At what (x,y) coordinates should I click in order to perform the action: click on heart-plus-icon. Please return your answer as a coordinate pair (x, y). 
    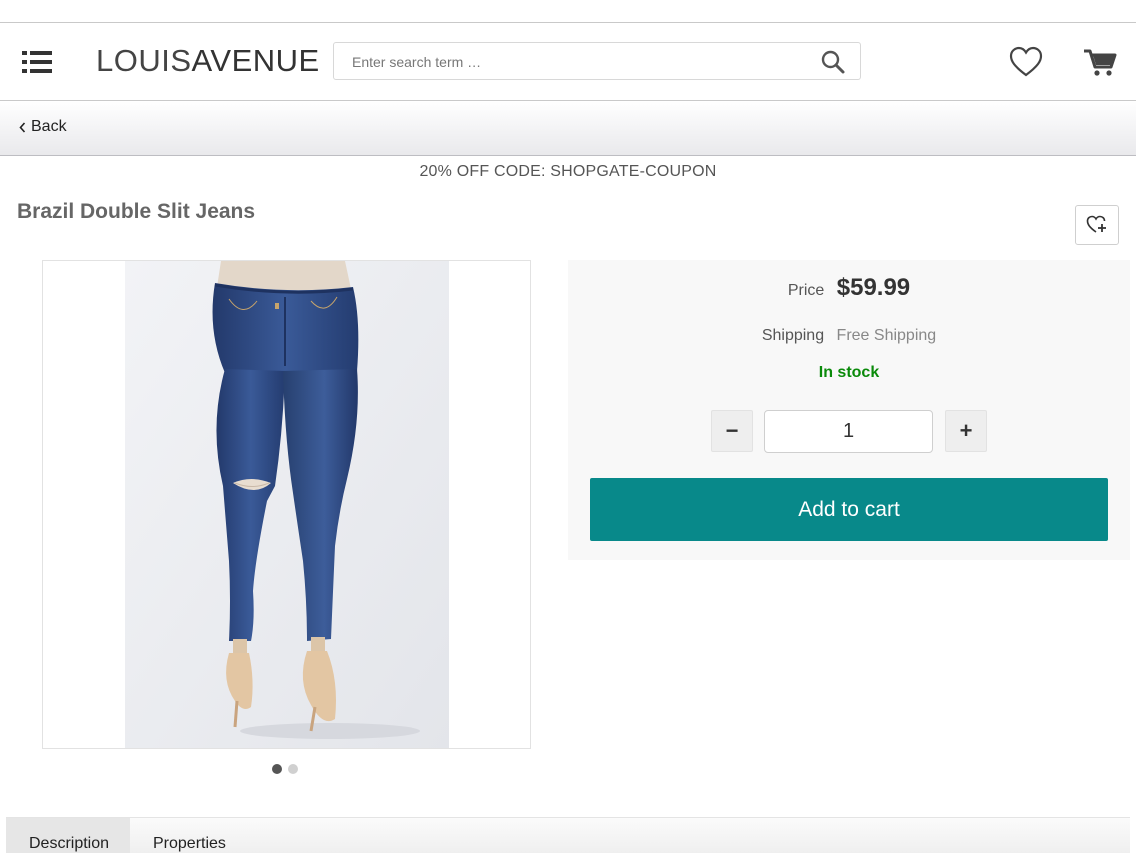
    Looking at the image, I should click on (1096, 224).